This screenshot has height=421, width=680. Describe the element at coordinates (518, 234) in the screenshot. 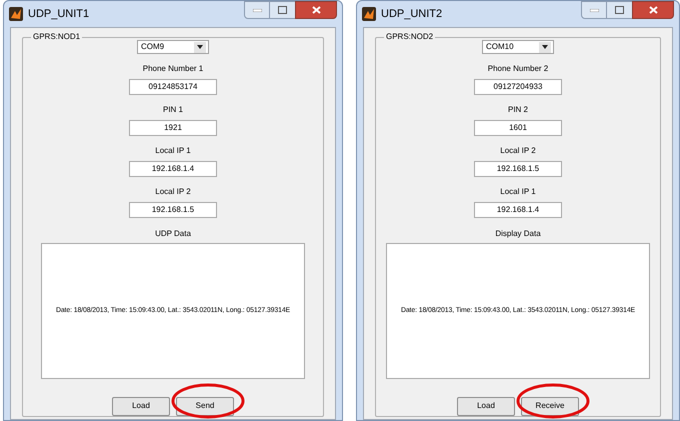

I see `data-label: Display Data` at that location.